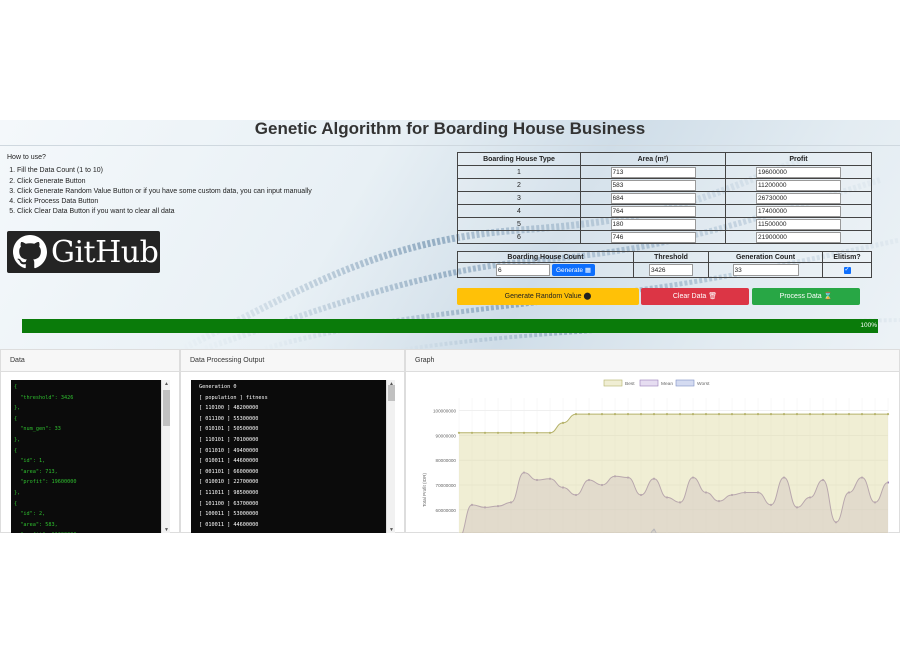 The height and width of the screenshot is (650, 900). I want to click on output-line: [ 111011 ] 98500000, so click(229, 492).